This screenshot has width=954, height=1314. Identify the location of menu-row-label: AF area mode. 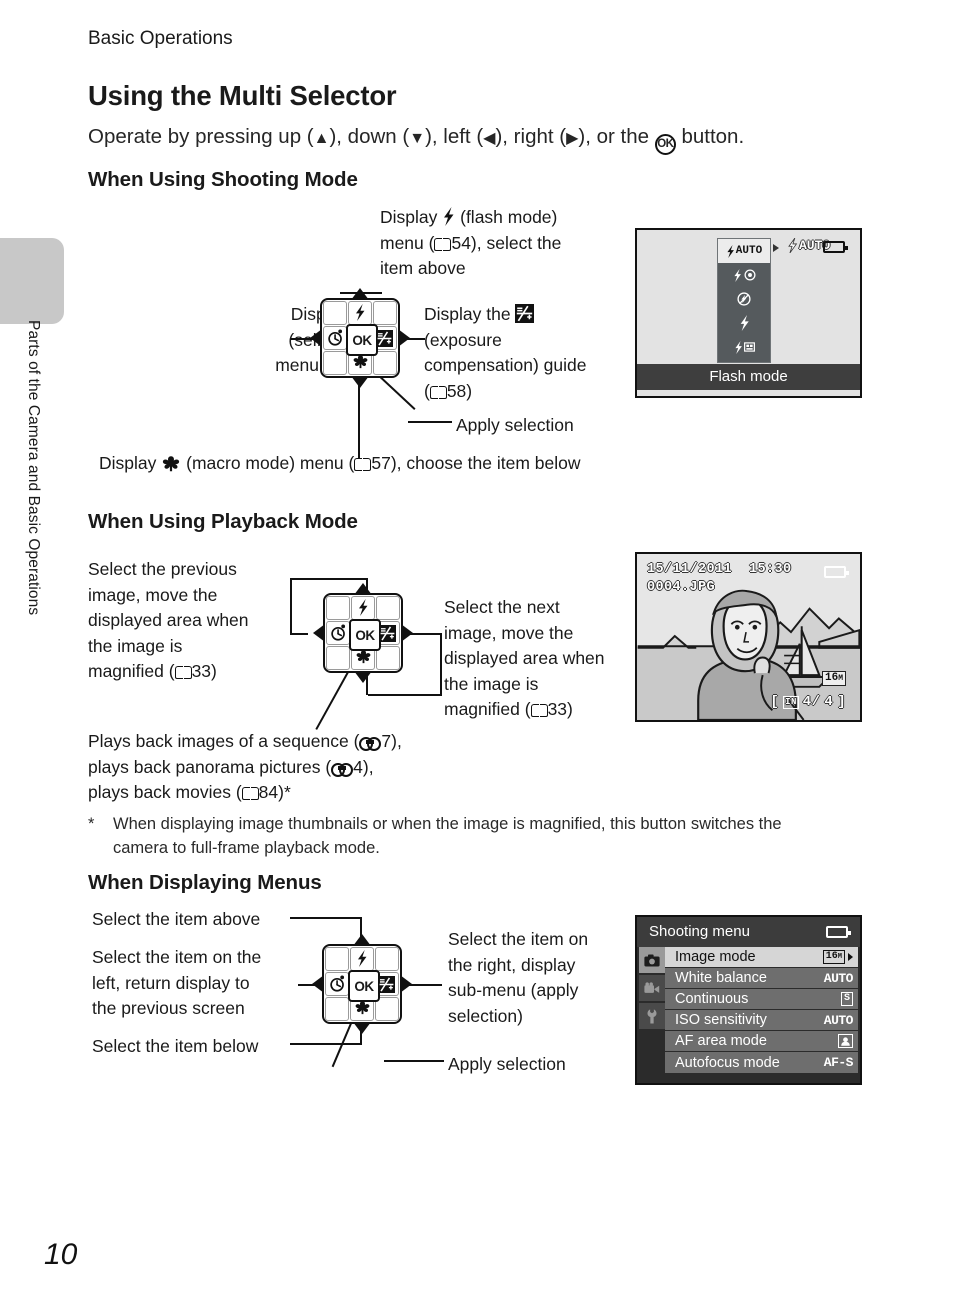
(721, 1041).